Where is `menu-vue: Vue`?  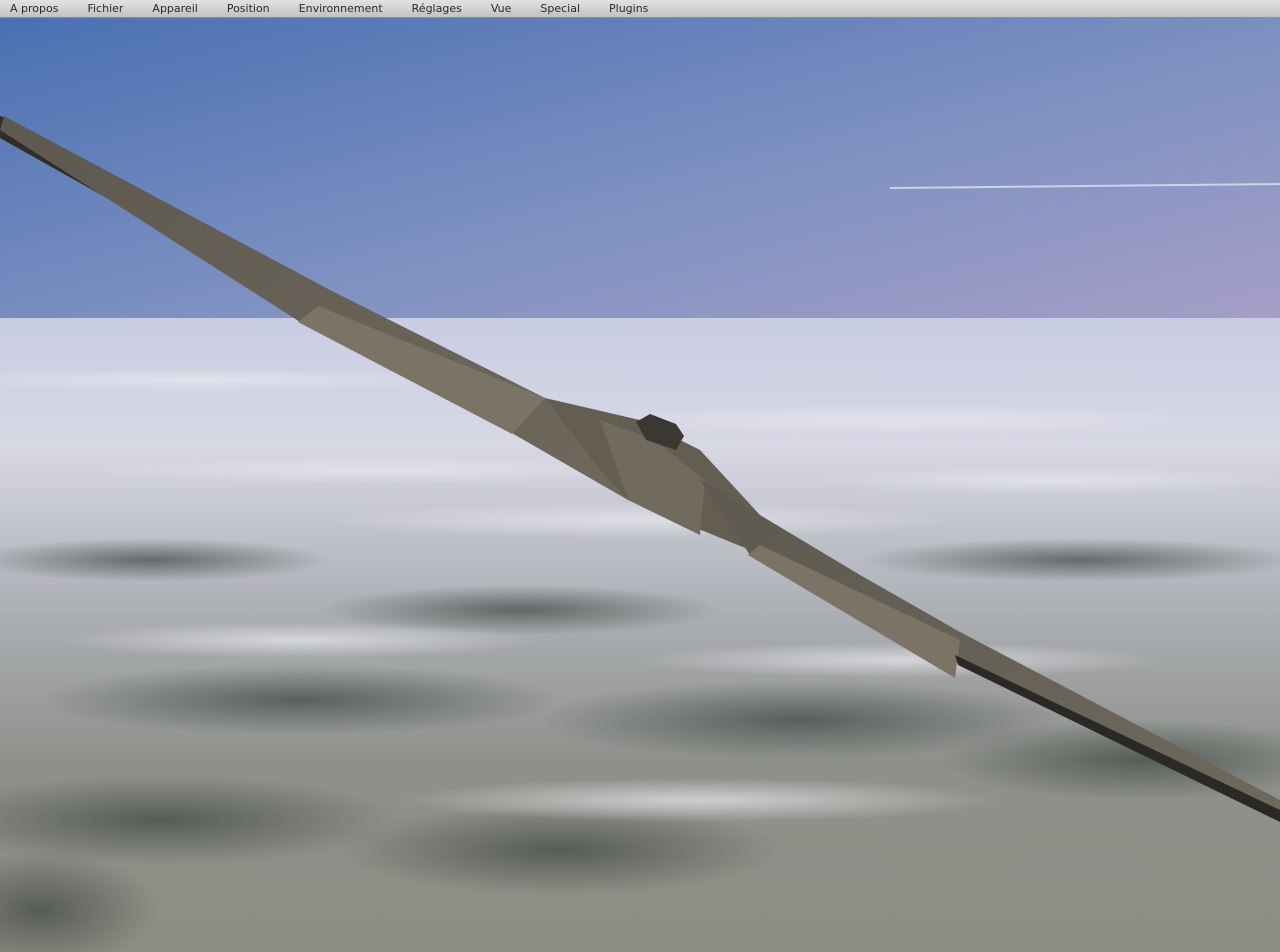 menu-vue: Vue is located at coordinates (501, 9).